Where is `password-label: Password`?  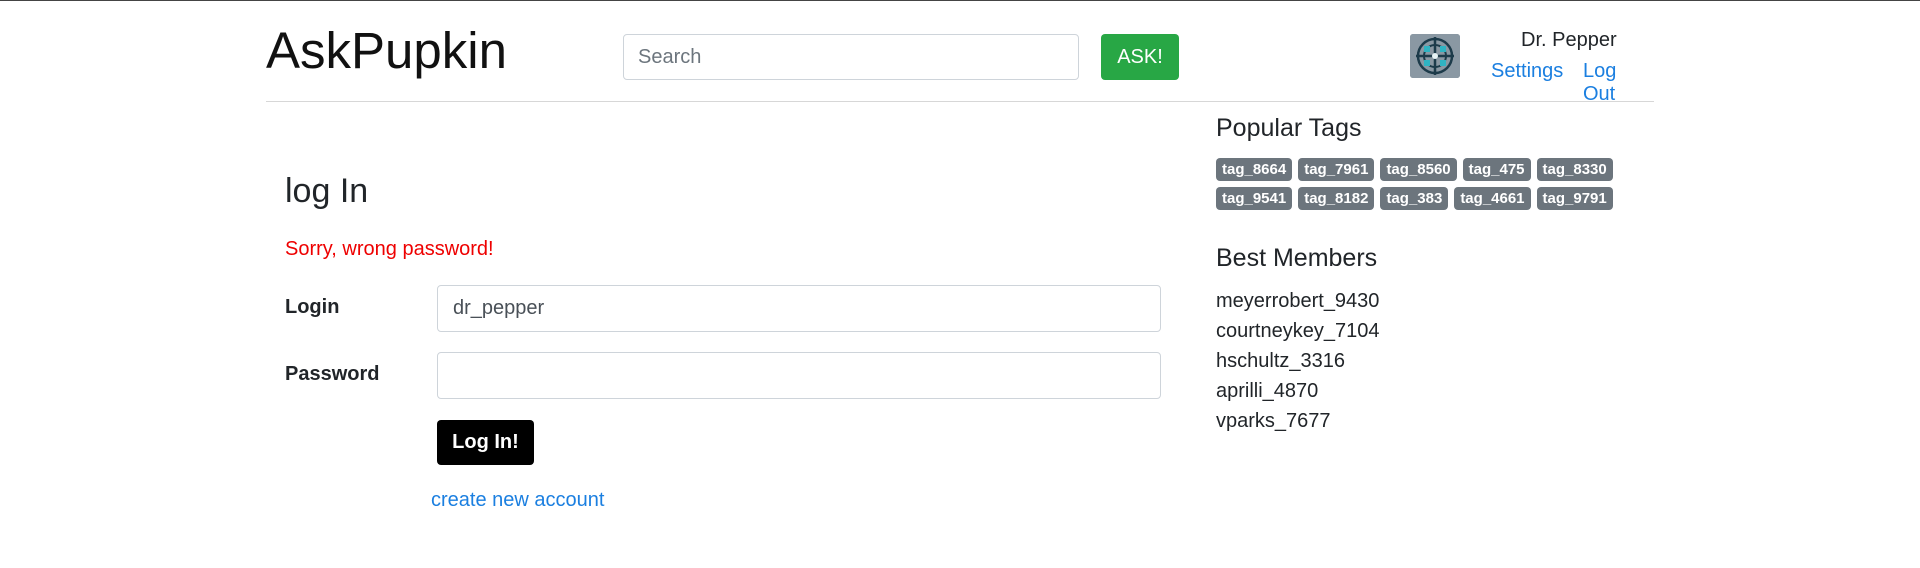 password-label: Password is located at coordinates (332, 374).